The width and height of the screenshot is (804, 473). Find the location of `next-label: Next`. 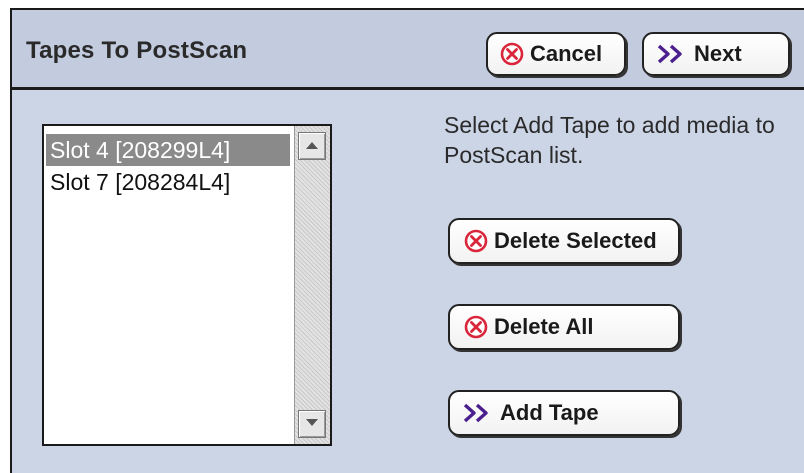

next-label: Next is located at coordinates (718, 53).